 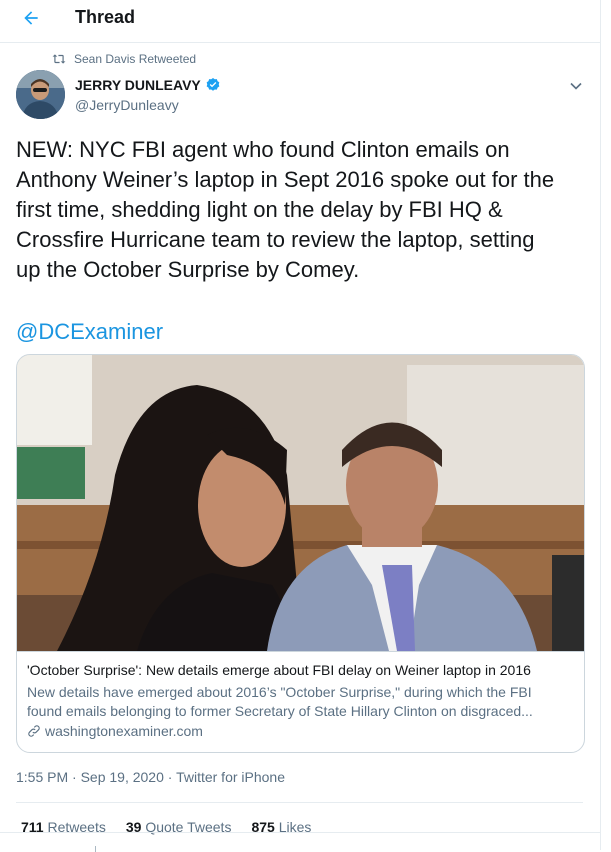 What do you see at coordinates (40, 94) in the screenshot?
I see `avatar` at bounding box center [40, 94].